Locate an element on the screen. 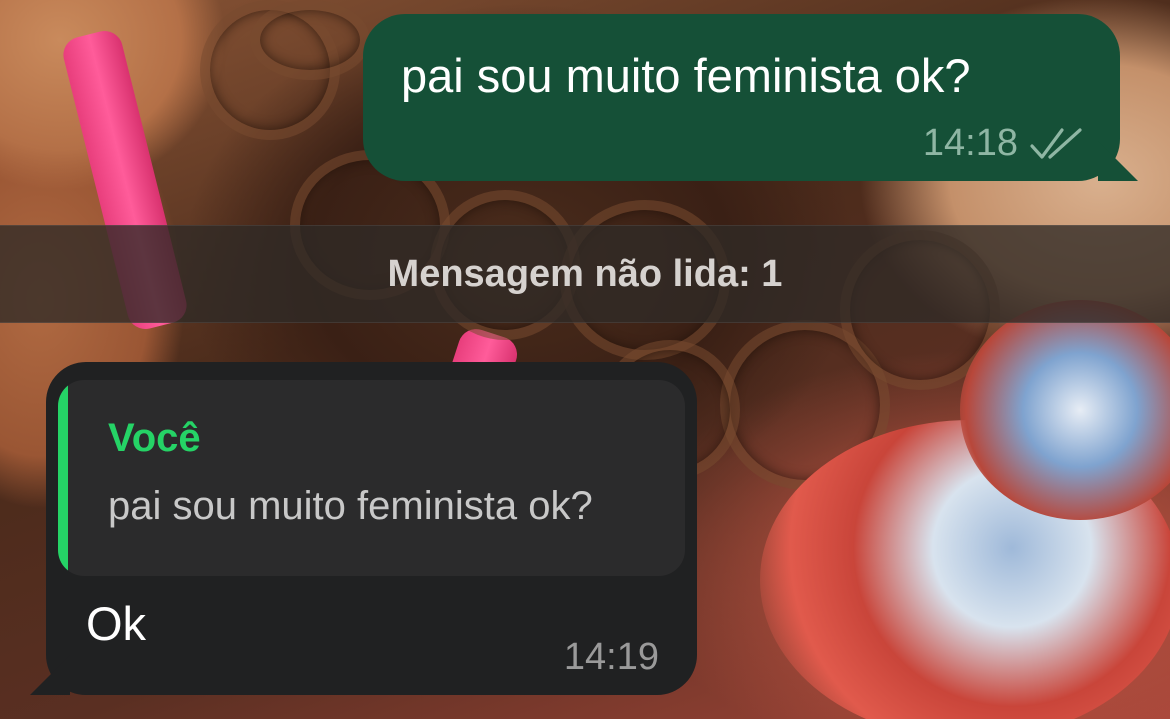 The height and width of the screenshot is (719, 1170). quote-accent-bar is located at coordinates (63, 478).